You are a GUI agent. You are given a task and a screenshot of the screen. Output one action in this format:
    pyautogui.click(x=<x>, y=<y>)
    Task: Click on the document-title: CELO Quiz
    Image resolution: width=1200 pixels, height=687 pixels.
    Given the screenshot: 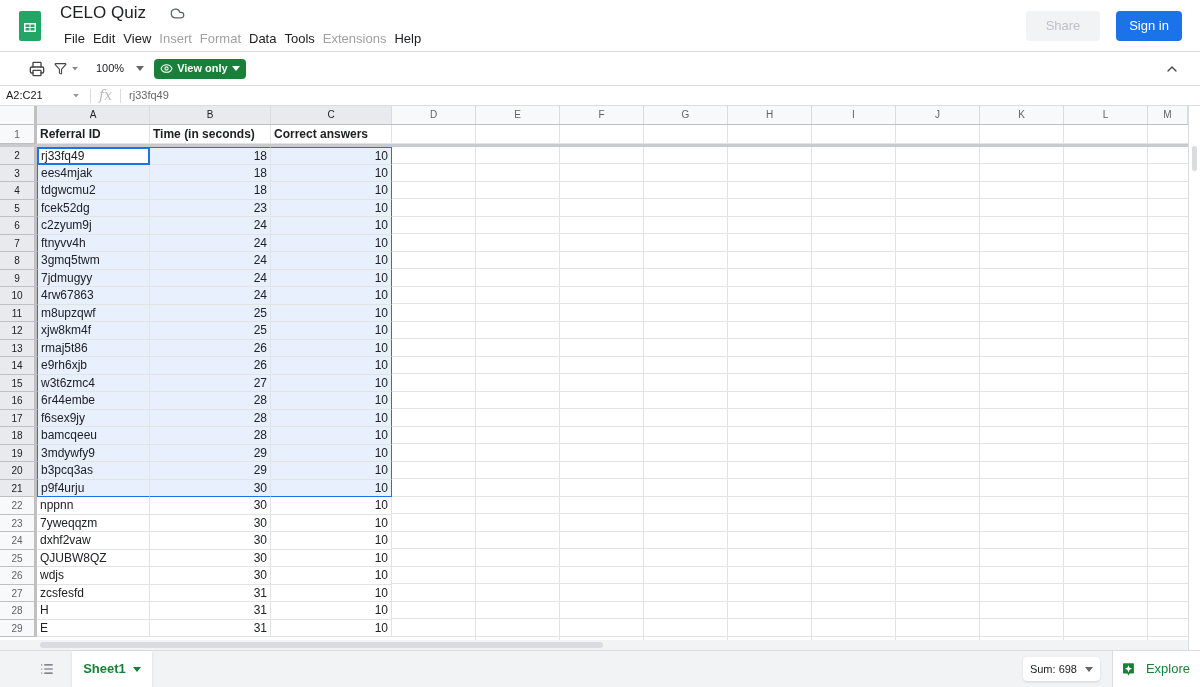 What is the action you would take?
    pyautogui.click(x=103, y=13)
    